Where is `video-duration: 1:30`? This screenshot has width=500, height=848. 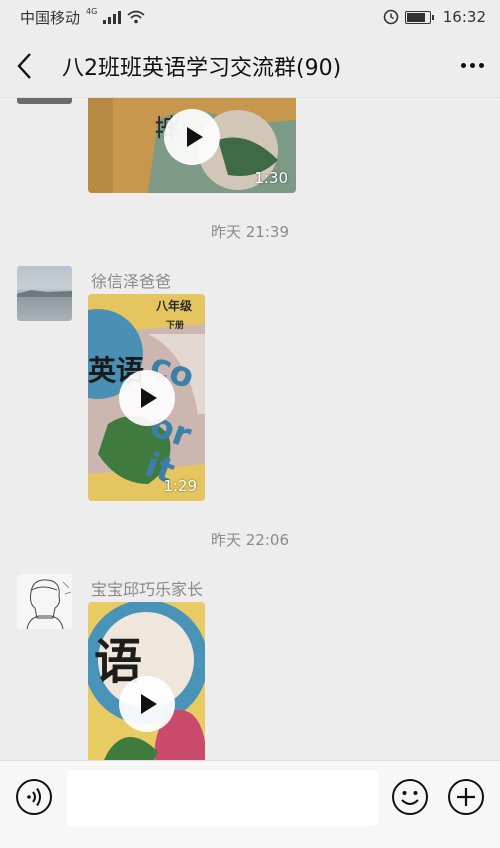 video-duration: 1:30 is located at coordinates (271, 178).